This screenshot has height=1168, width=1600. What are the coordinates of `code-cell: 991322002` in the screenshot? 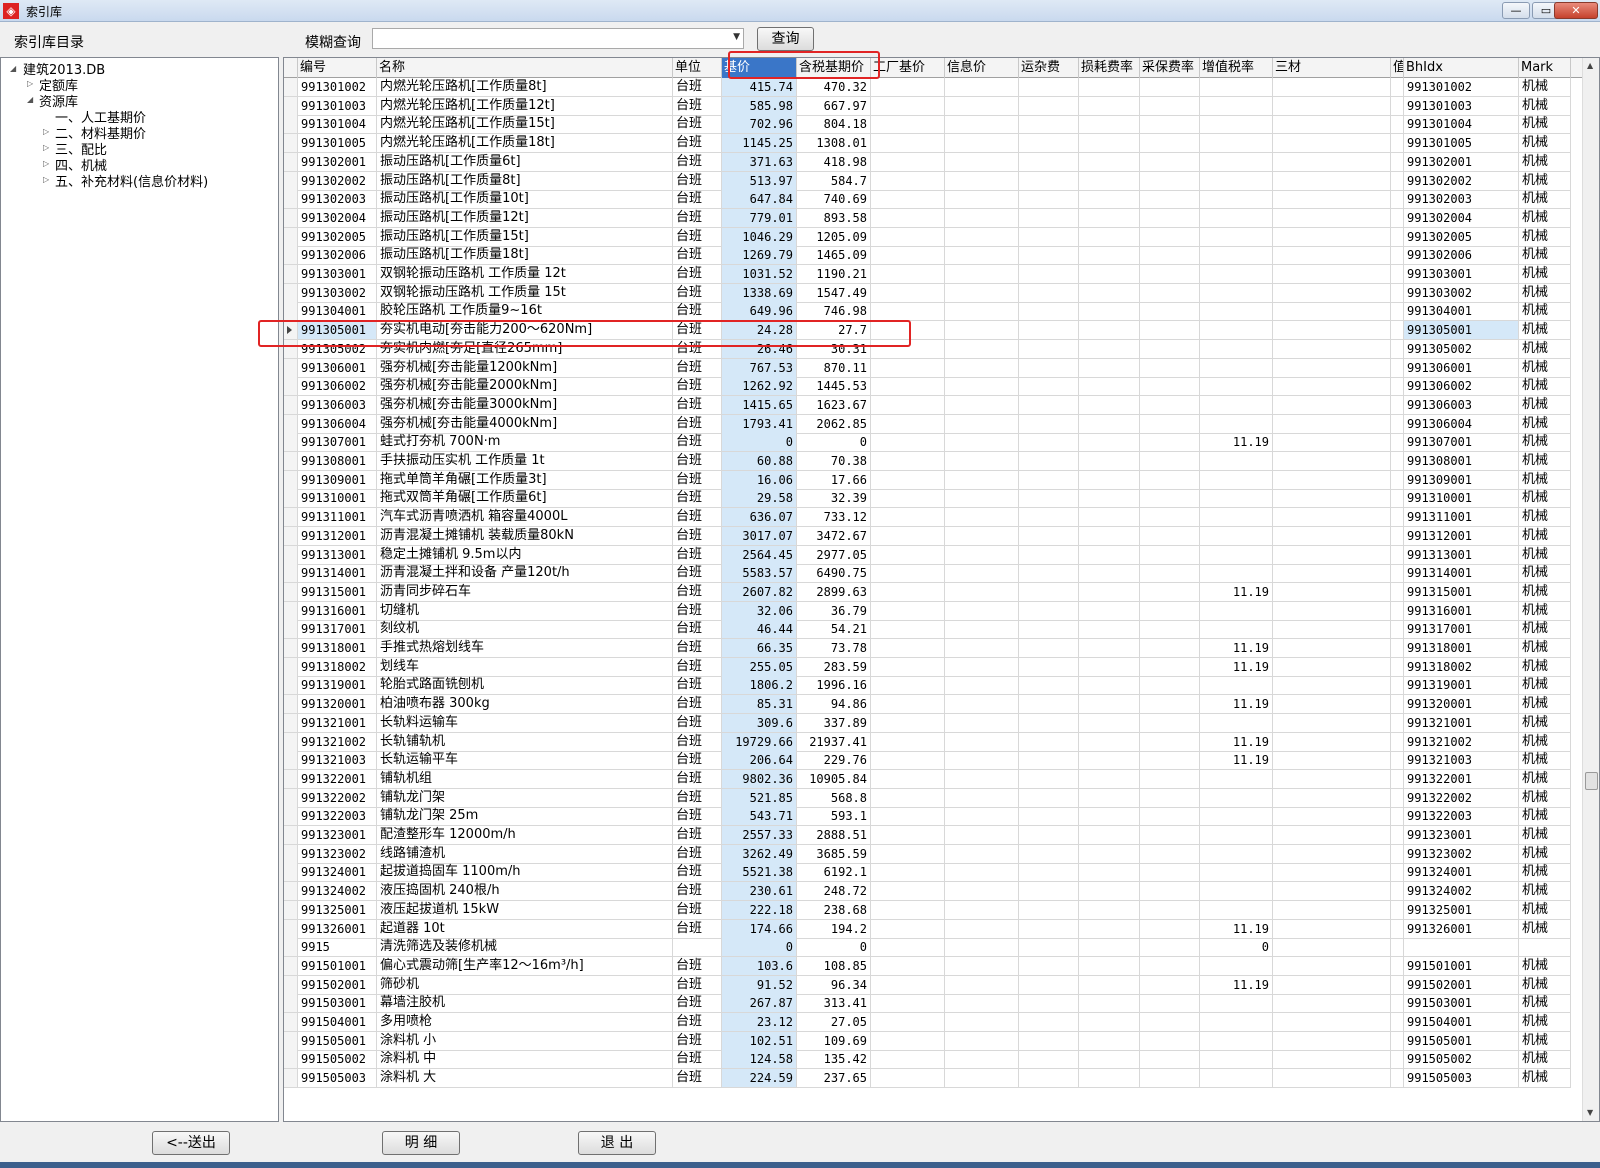 It's located at (337, 798).